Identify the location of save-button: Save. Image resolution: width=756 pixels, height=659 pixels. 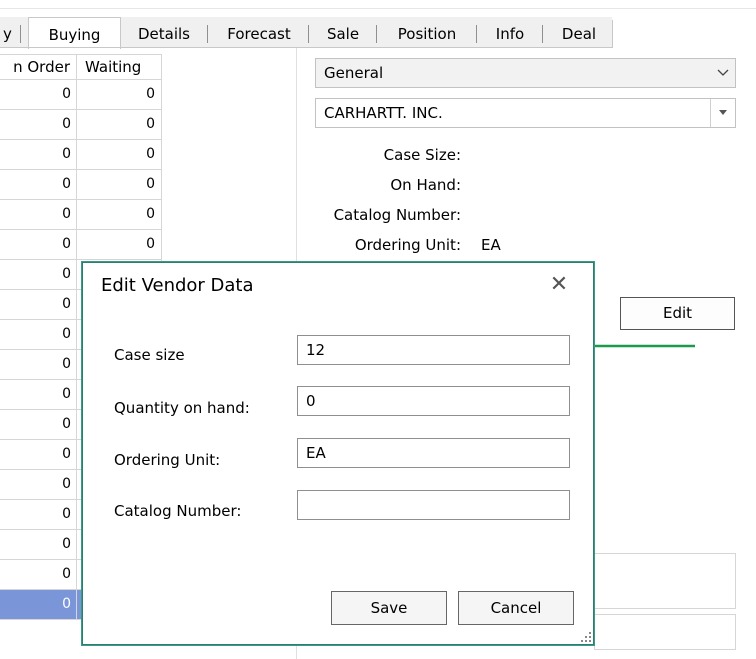
(389, 608).